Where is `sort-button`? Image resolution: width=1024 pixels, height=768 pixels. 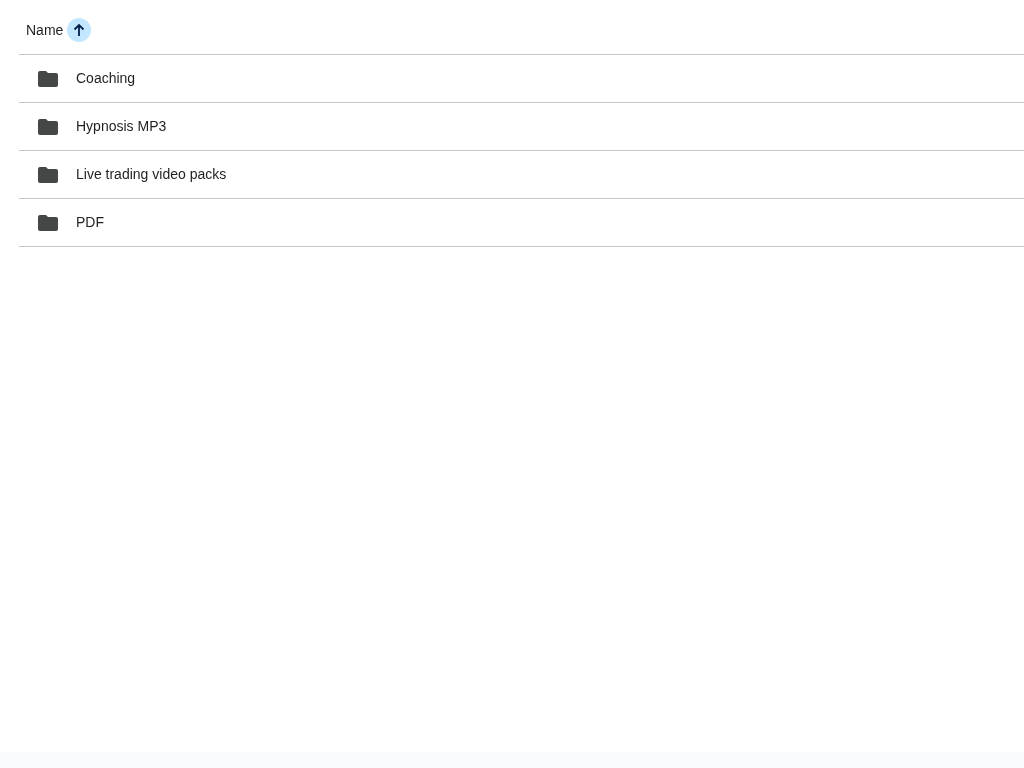
sort-button is located at coordinates (79, 30).